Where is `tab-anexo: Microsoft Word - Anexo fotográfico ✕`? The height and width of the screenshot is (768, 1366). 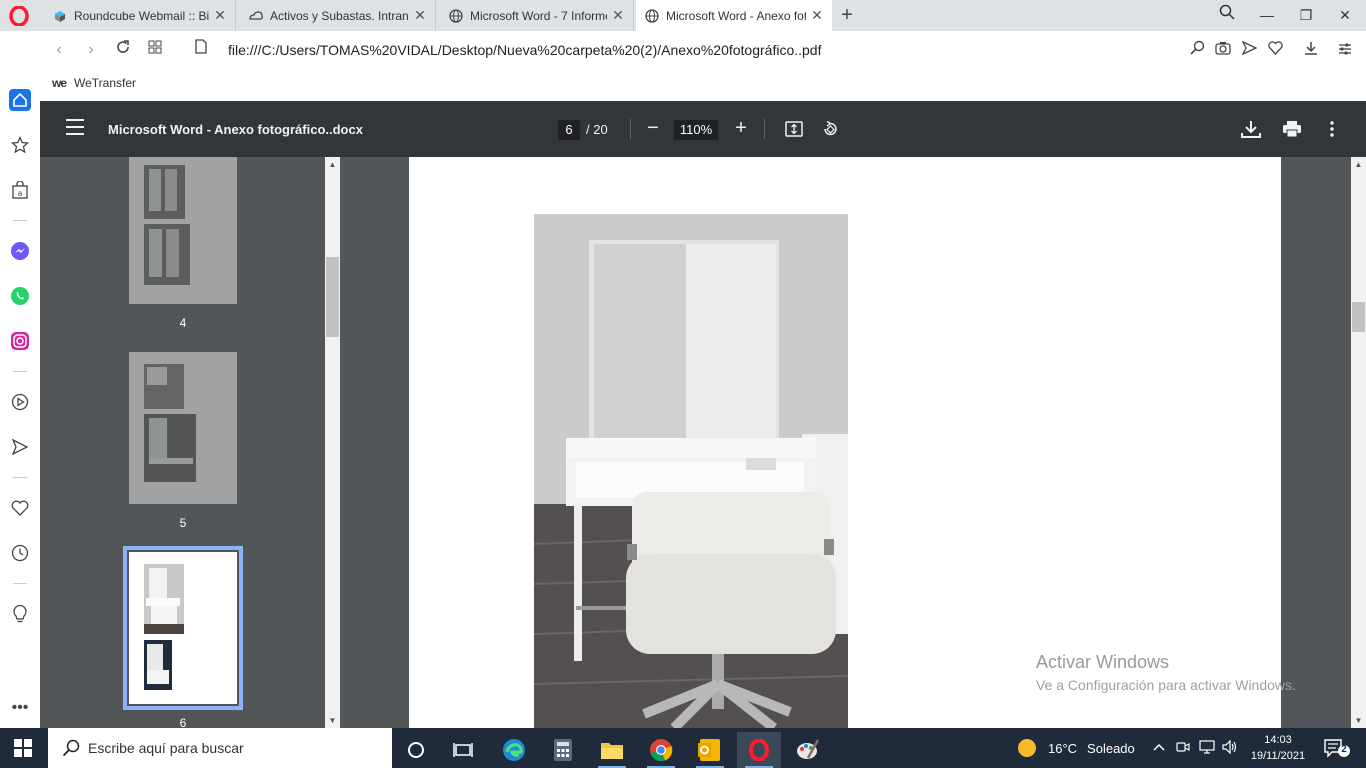 tab-anexo: Microsoft Word - Anexo fotográfico ✕ is located at coordinates (734, 15).